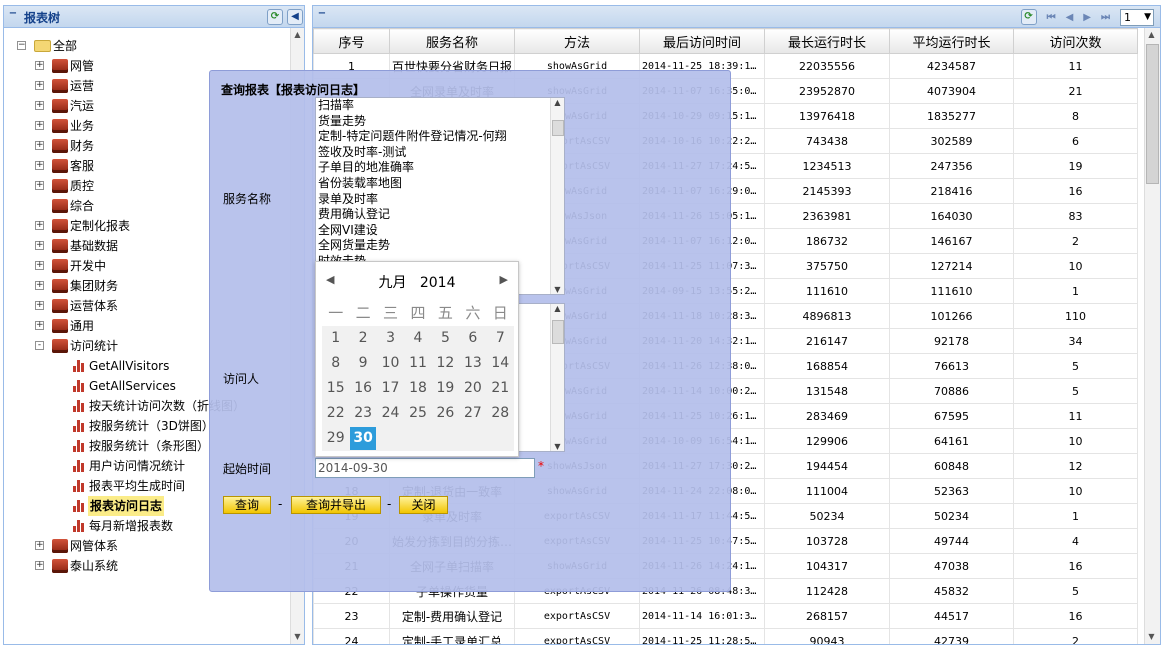 This screenshot has height=648, width=1164. Describe the element at coordinates (417, 388) in the screenshot. I see `calendar-day: 18` at that location.